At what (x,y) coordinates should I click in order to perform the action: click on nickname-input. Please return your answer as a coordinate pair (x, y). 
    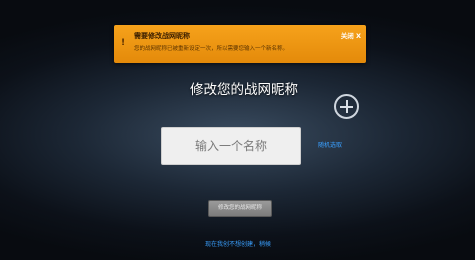
    Looking at the image, I should click on (231, 146).